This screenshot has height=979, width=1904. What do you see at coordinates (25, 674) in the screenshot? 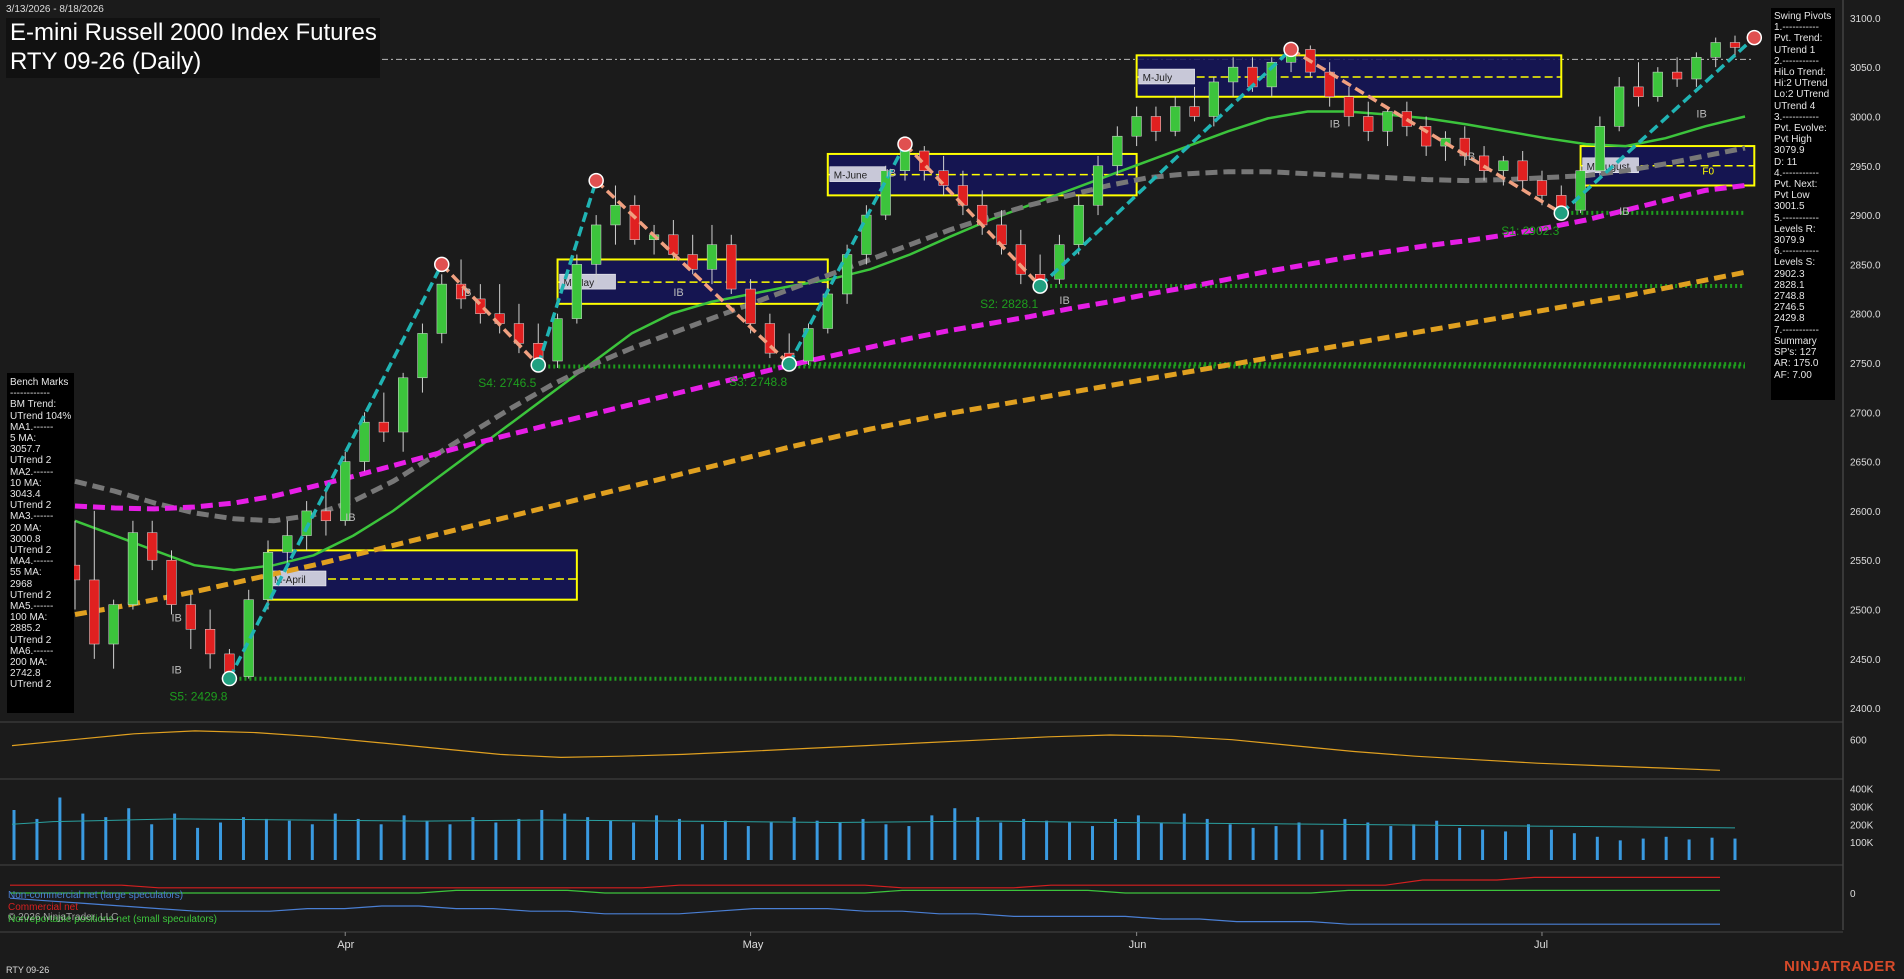
I see `bench-mark-line: 2742.8` at bounding box center [25, 674].